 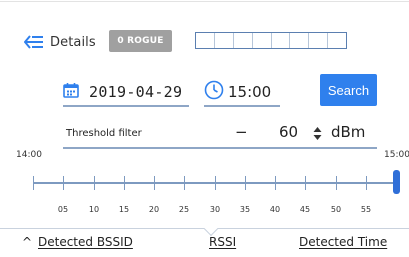 I want to click on threshold-value: 60, so click(x=288, y=132).